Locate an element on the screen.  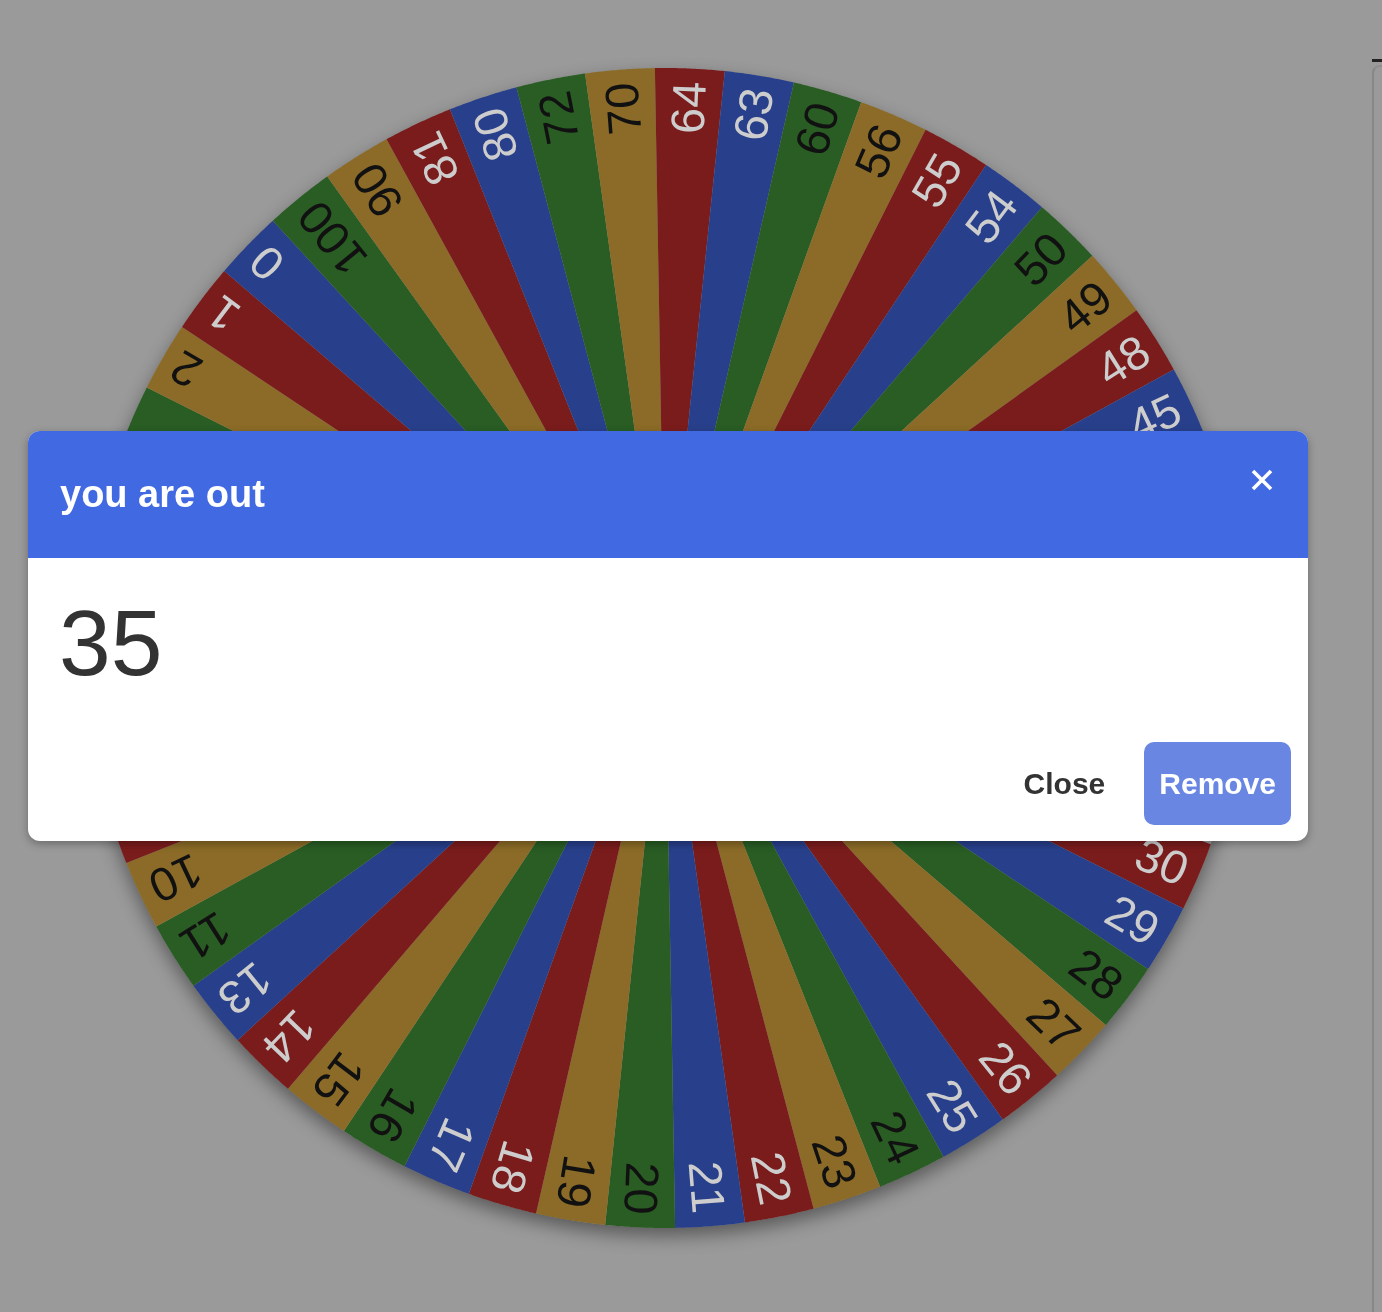
segment-label: 21 is located at coordinates (707, 1187).